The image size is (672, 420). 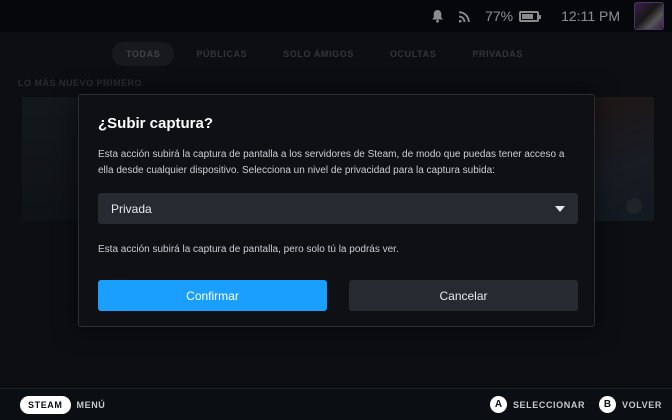 I want to click on confirm-button: Confirmar, so click(x=212, y=295).